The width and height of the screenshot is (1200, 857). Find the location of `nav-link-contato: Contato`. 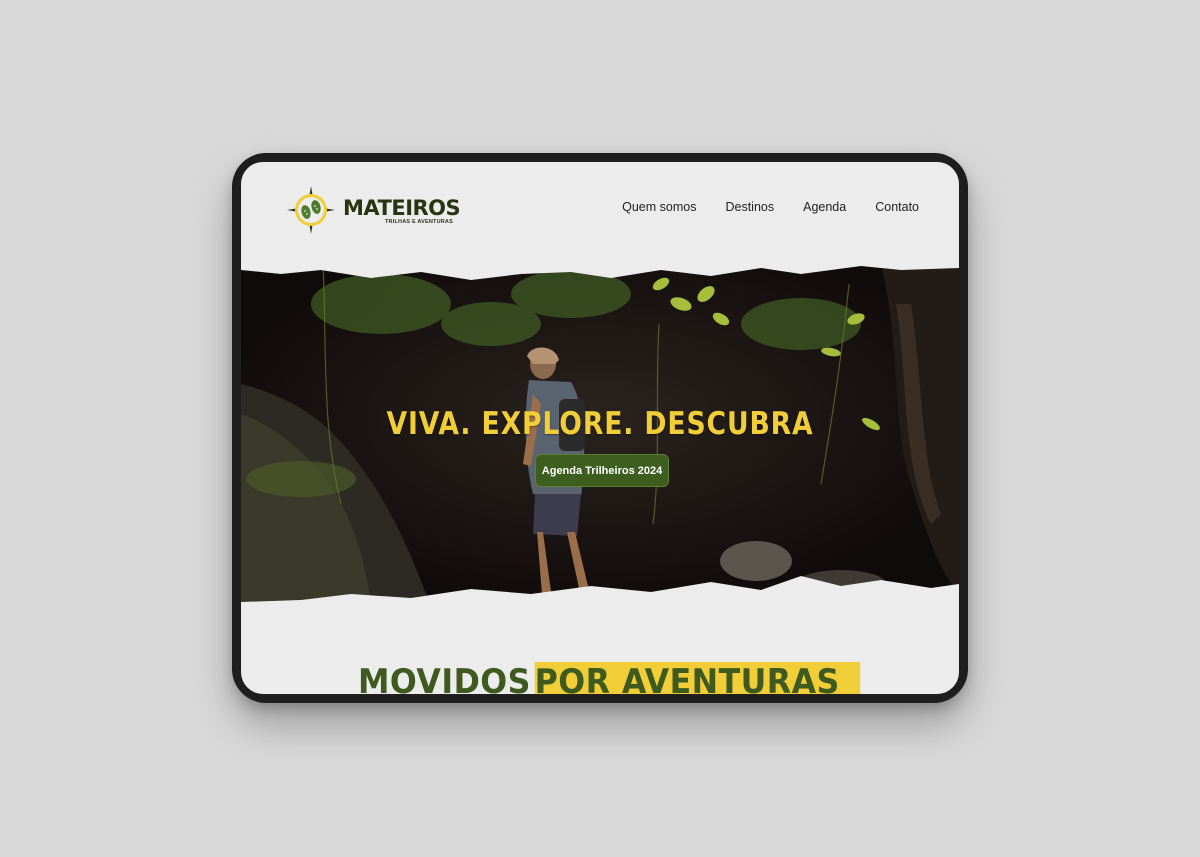

nav-link-contato: Contato is located at coordinates (897, 207).